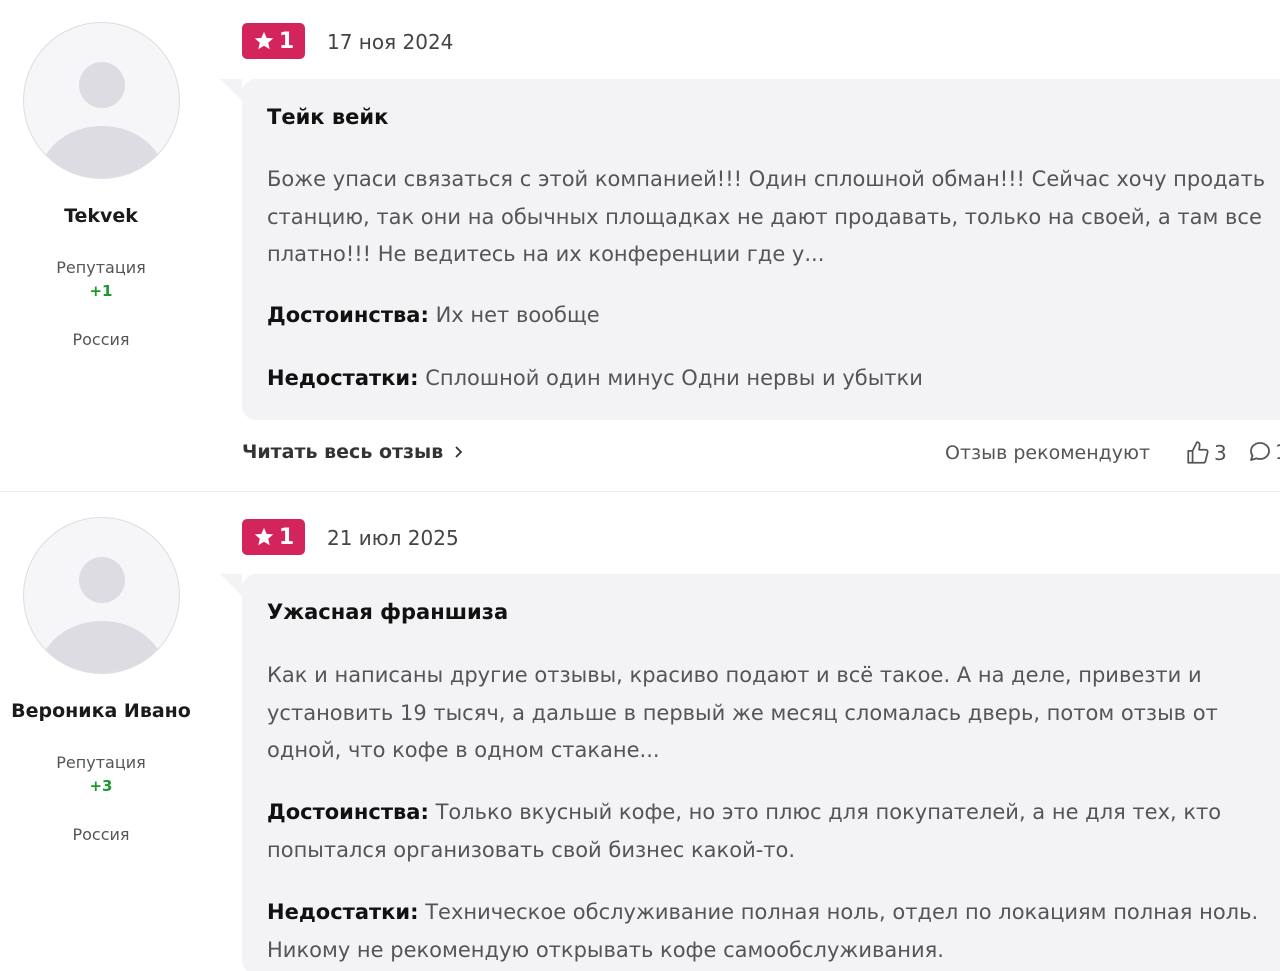 This screenshot has width=1280, height=971. What do you see at coordinates (390, 42) in the screenshot?
I see `review-date: 17 ноя 2024` at bounding box center [390, 42].